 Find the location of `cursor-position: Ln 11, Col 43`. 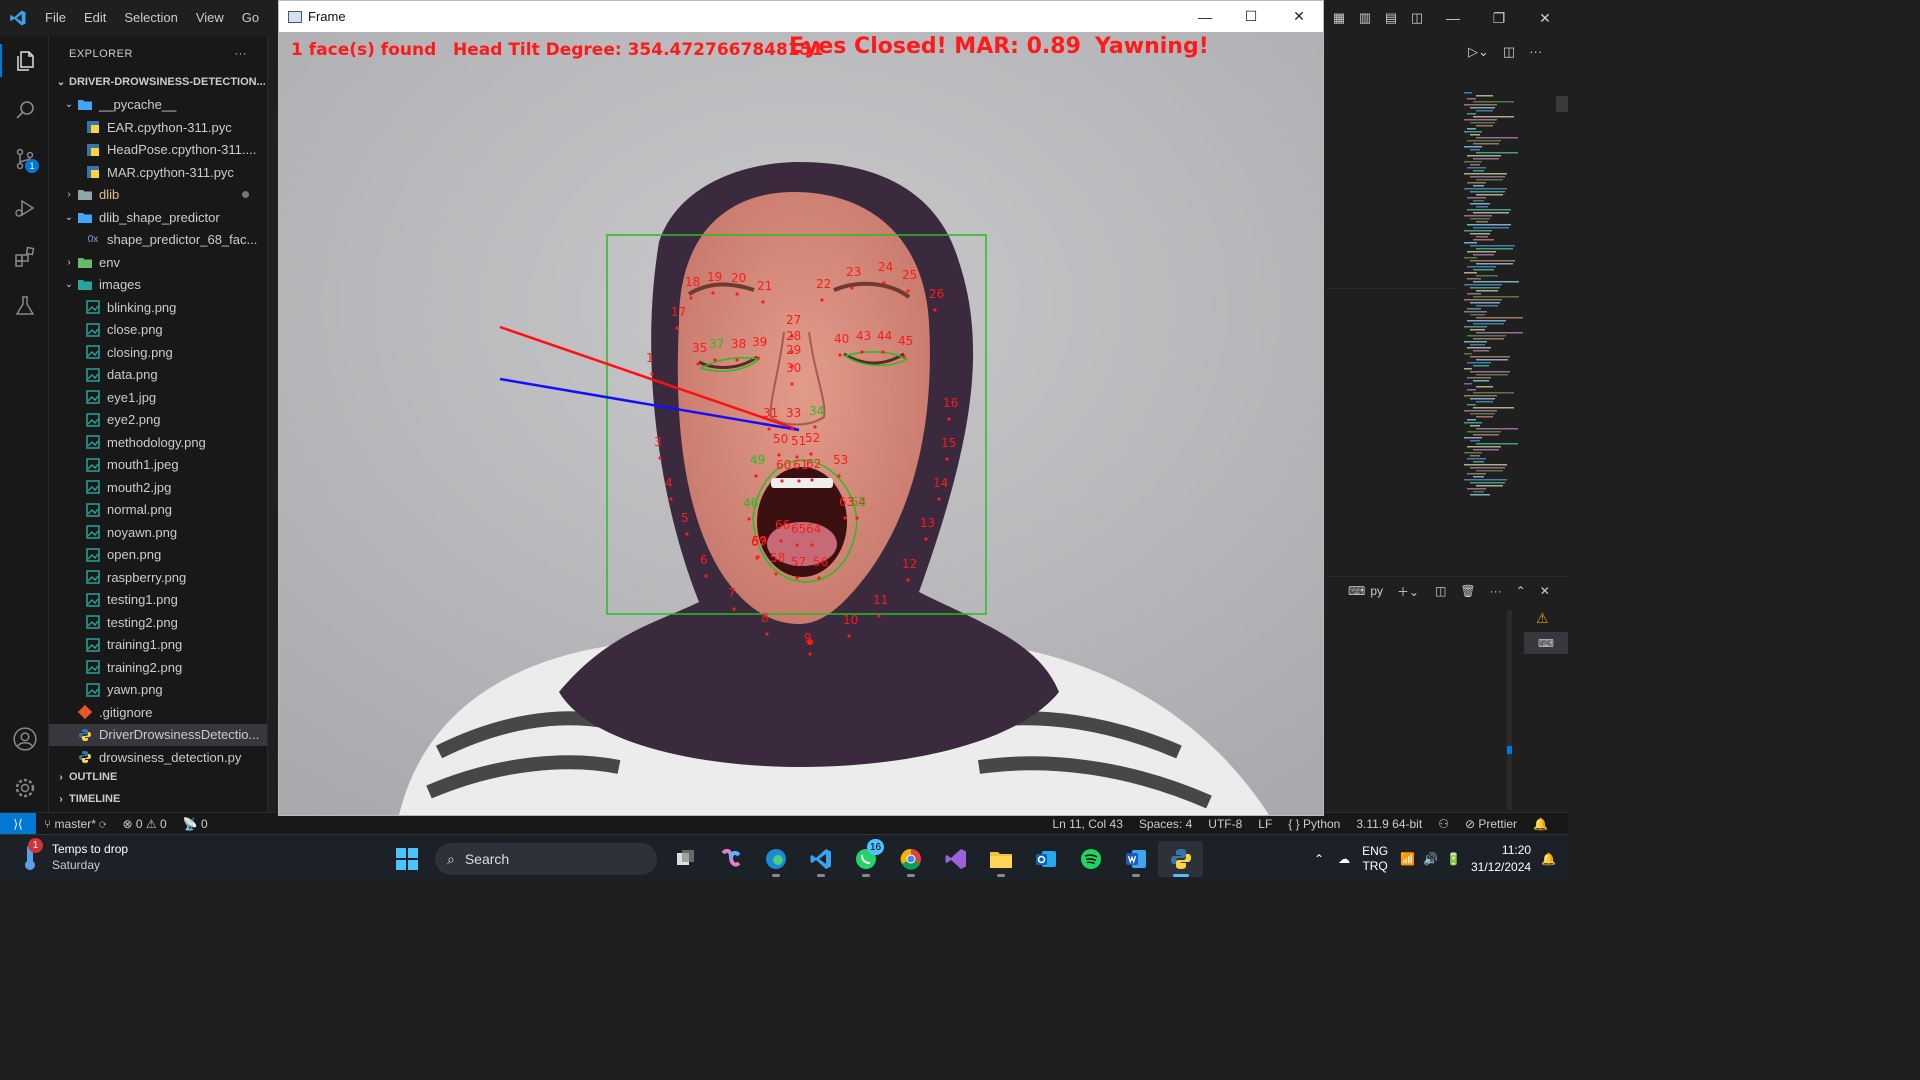

cursor-position: Ln 11, Col 43 is located at coordinates (1087, 824).